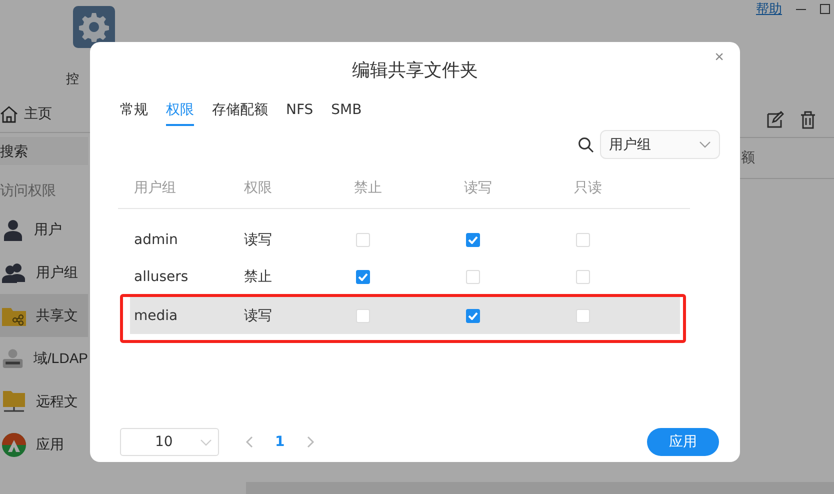  What do you see at coordinates (748, 158) in the screenshot?
I see `column-header: 额` at bounding box center [748, 158].